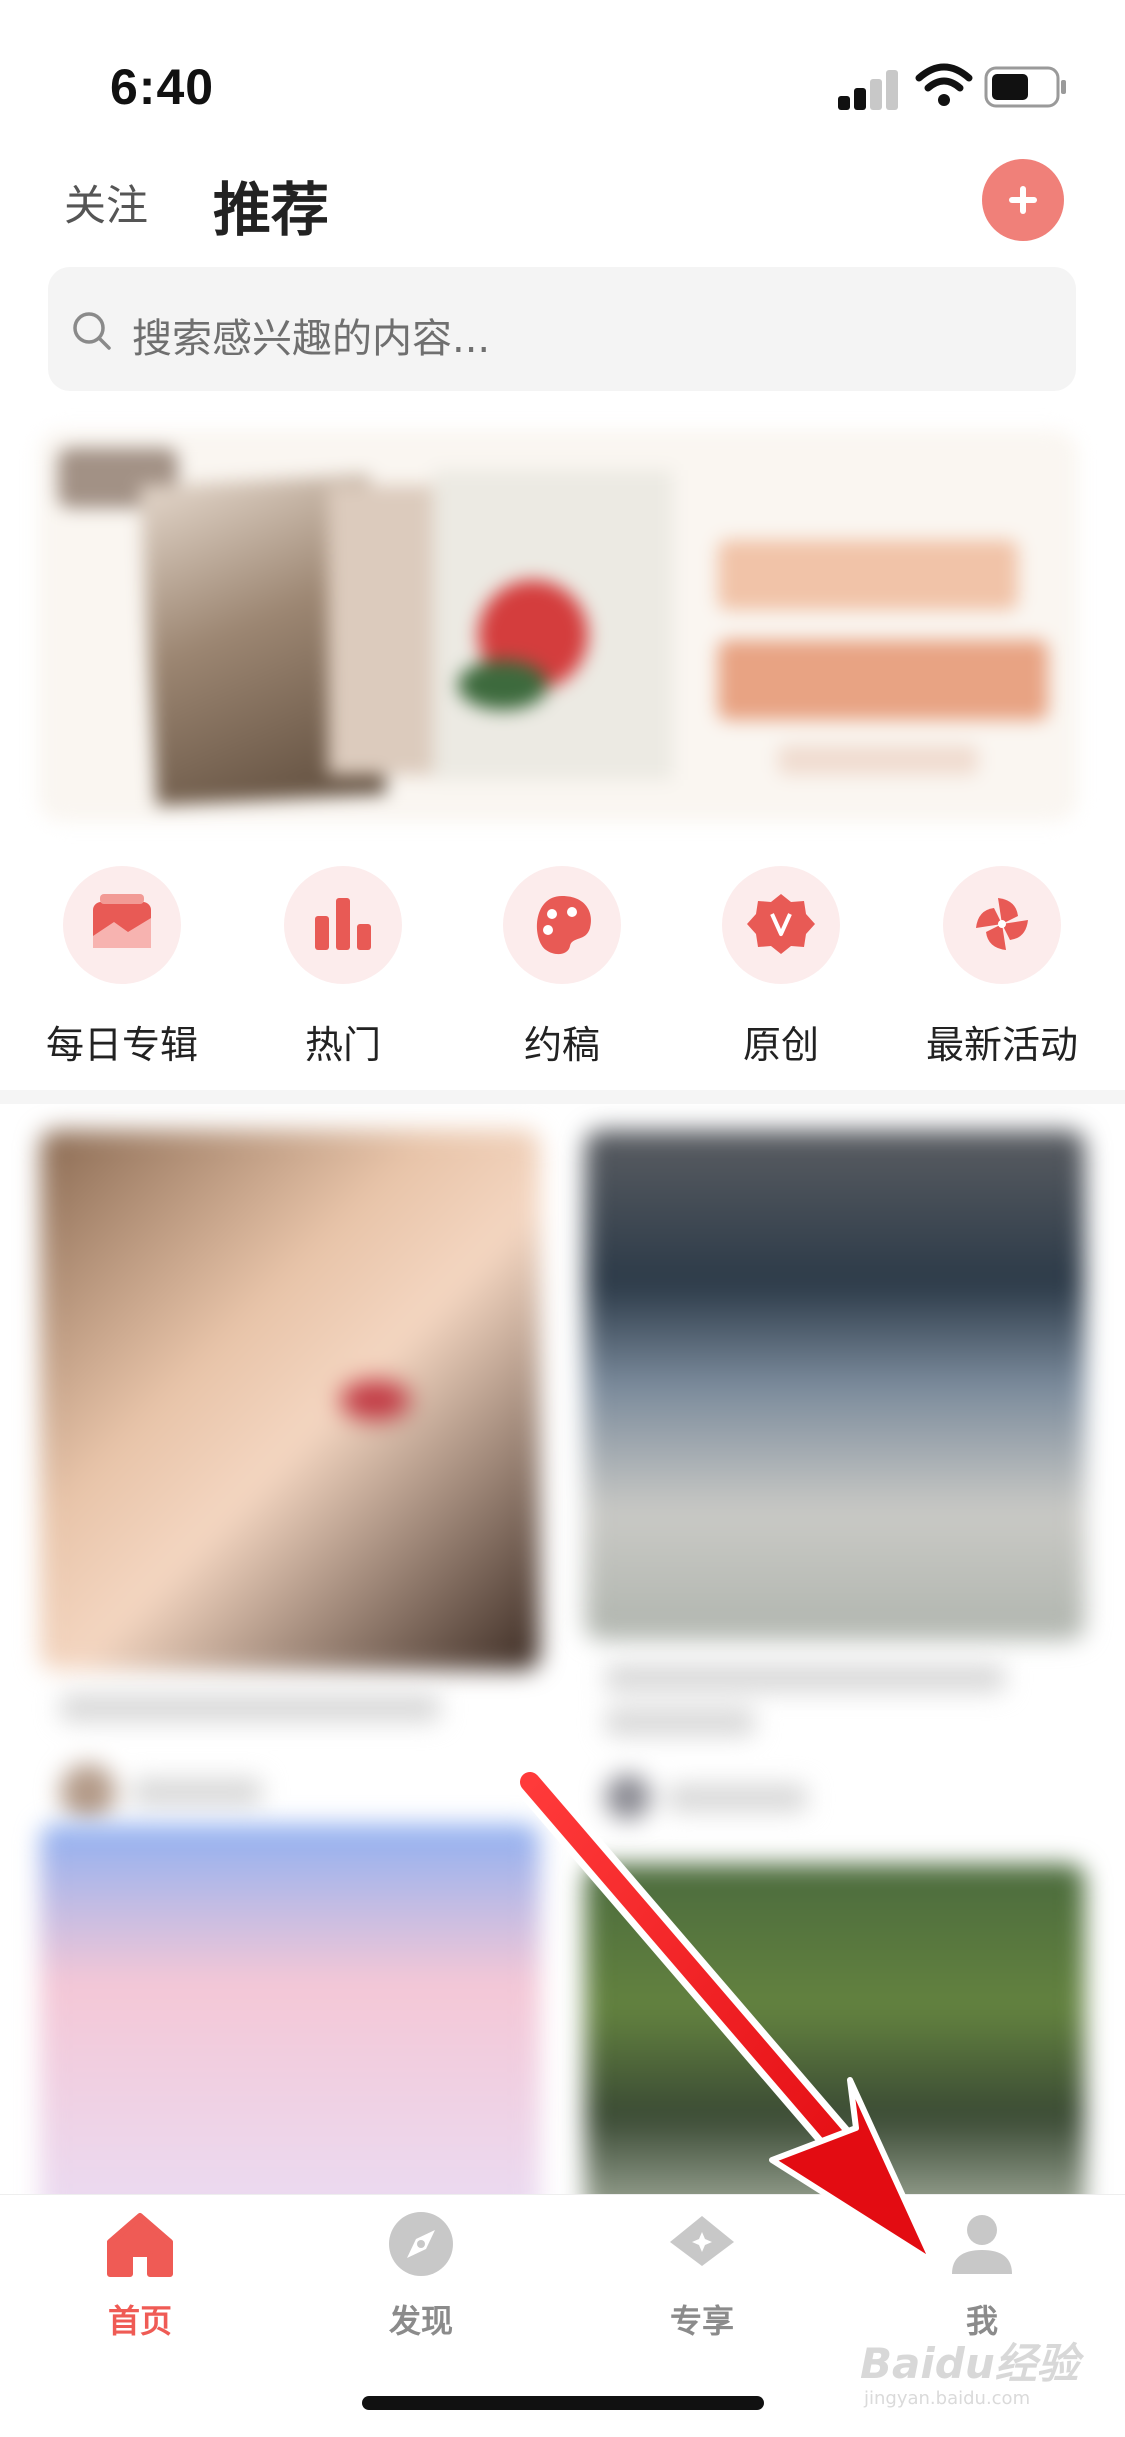 Image resolution: width=1125 pixels, height=2437 pixels. What do you see at coordinates (343, 924) in the screenshot?
I see `bar-chart-icon` at bounding box center [343, 924].